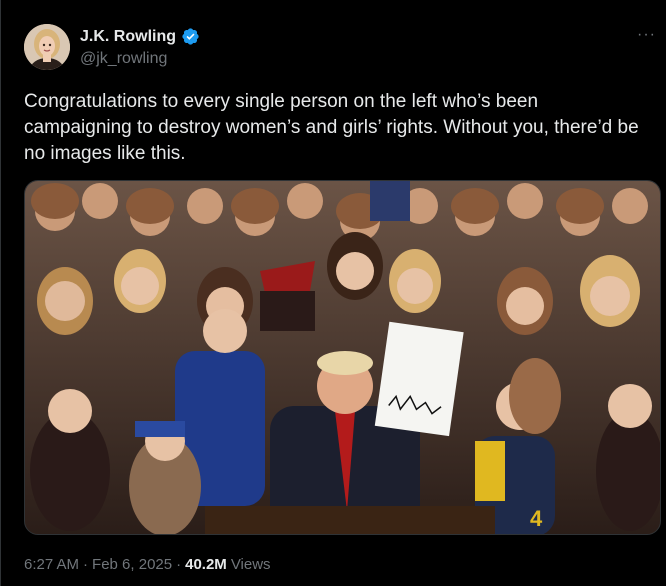 The width and height of the screenshot is (666, 586). I want to click on author-avatar, so click(47, 47).